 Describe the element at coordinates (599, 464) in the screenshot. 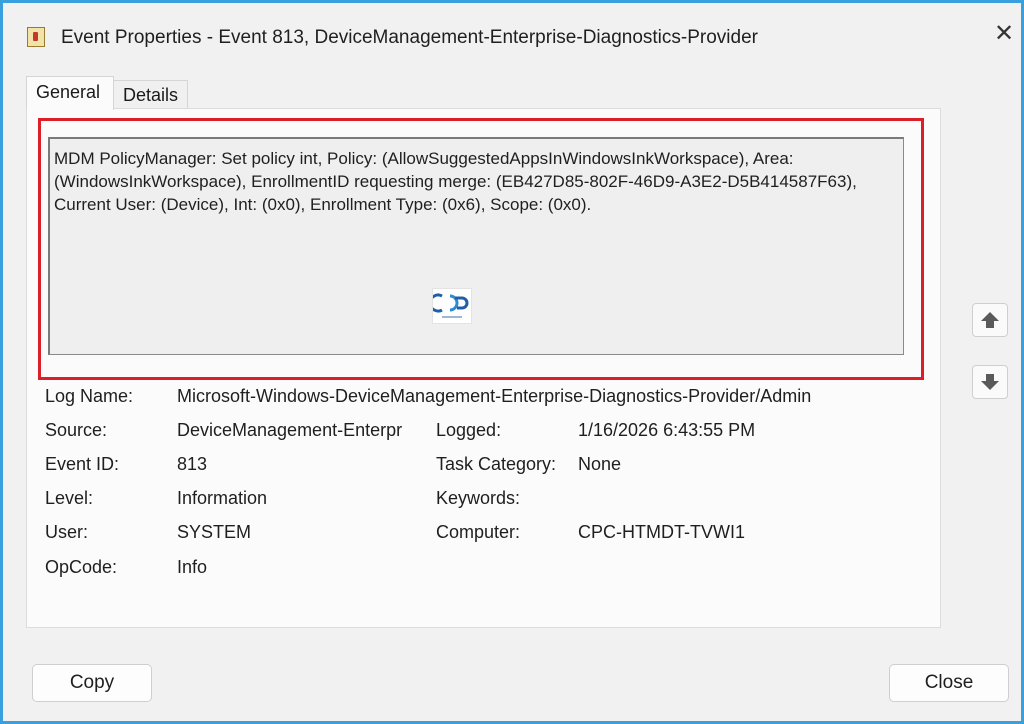

I see `task-category-value: None` at that location.